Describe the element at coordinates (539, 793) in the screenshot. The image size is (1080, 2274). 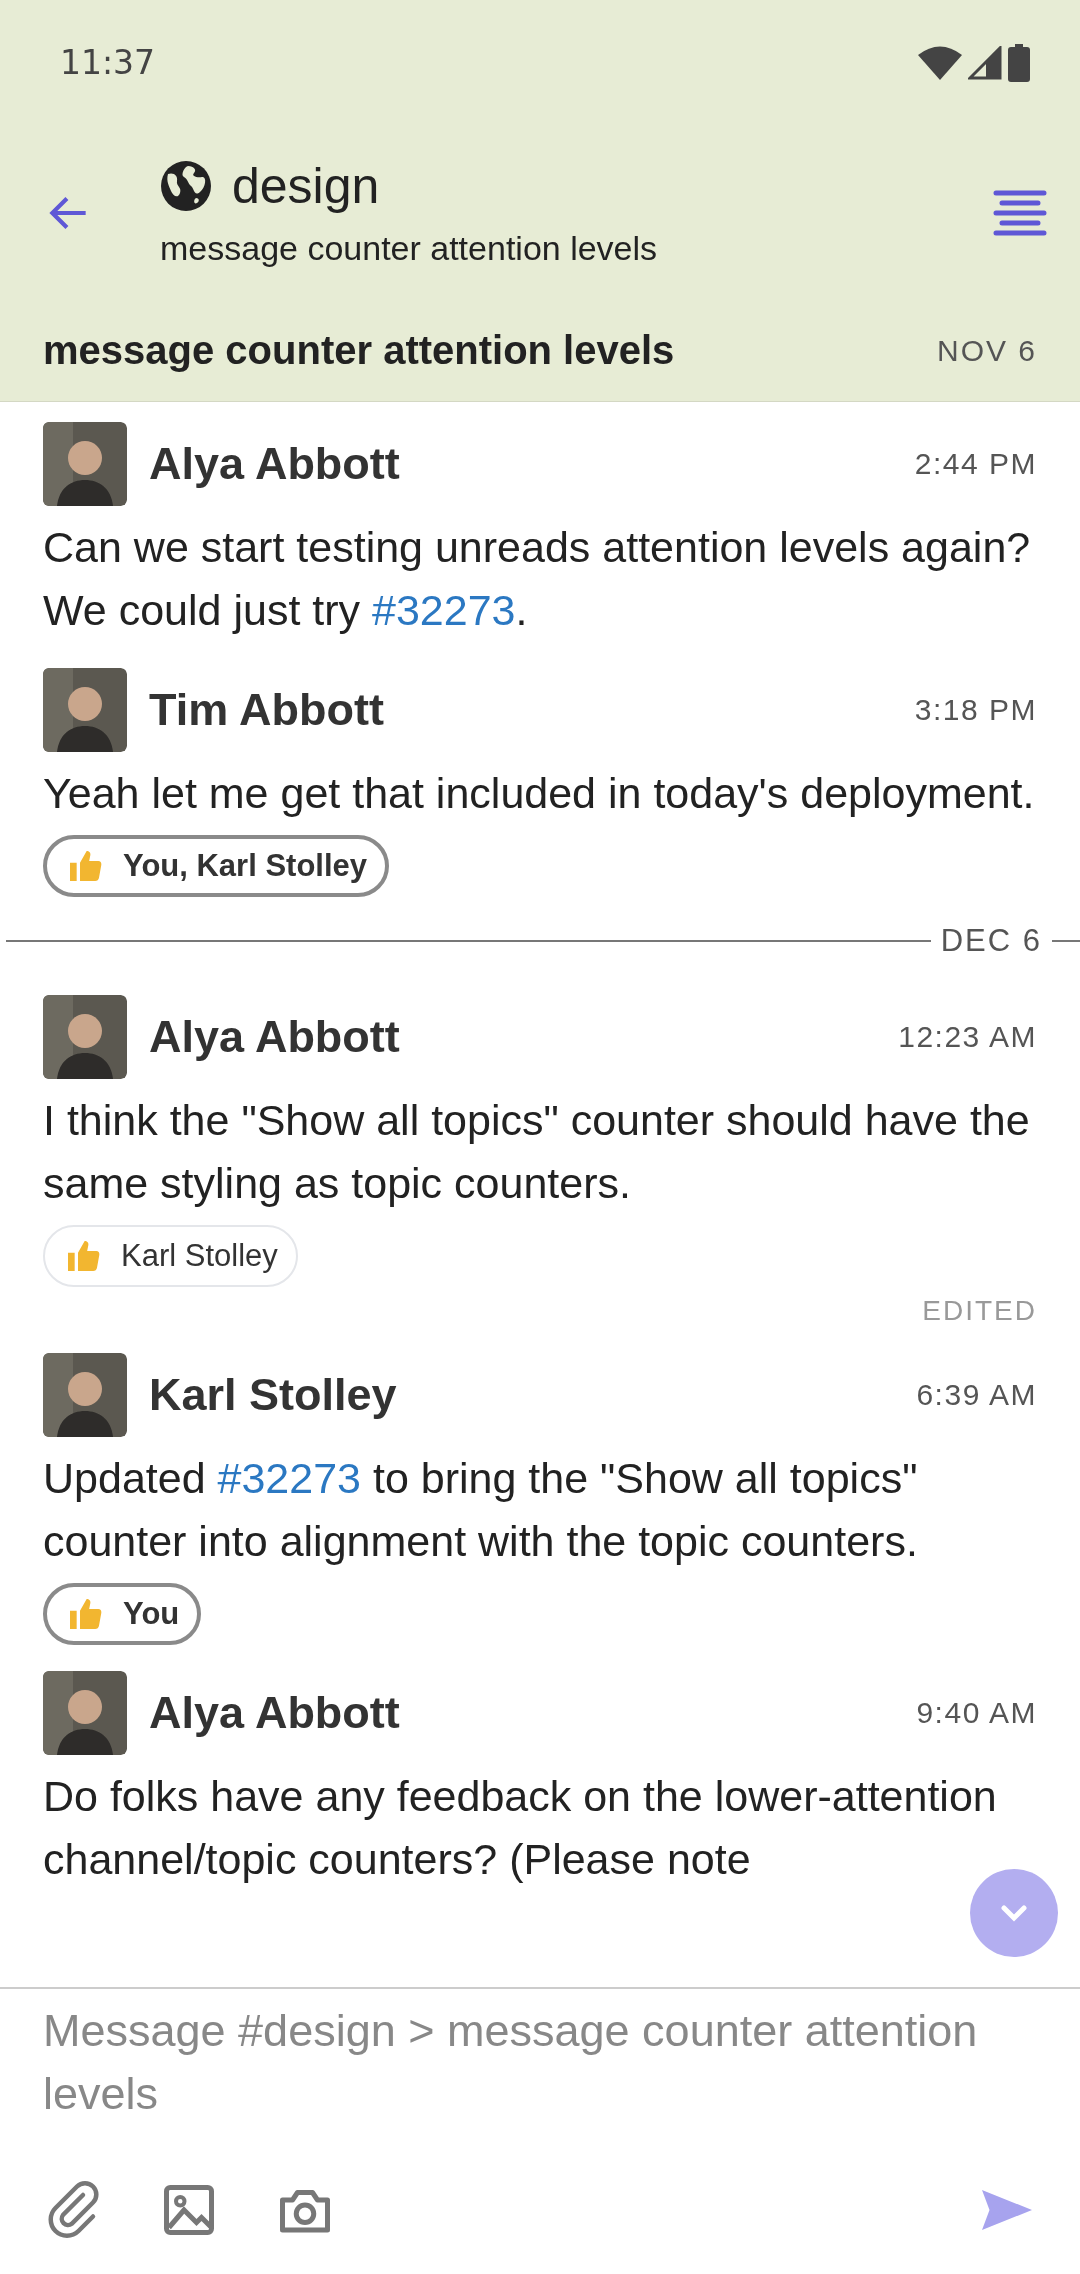
I see `message-text: Yeah let me get that included in today's deployment.` at that location.